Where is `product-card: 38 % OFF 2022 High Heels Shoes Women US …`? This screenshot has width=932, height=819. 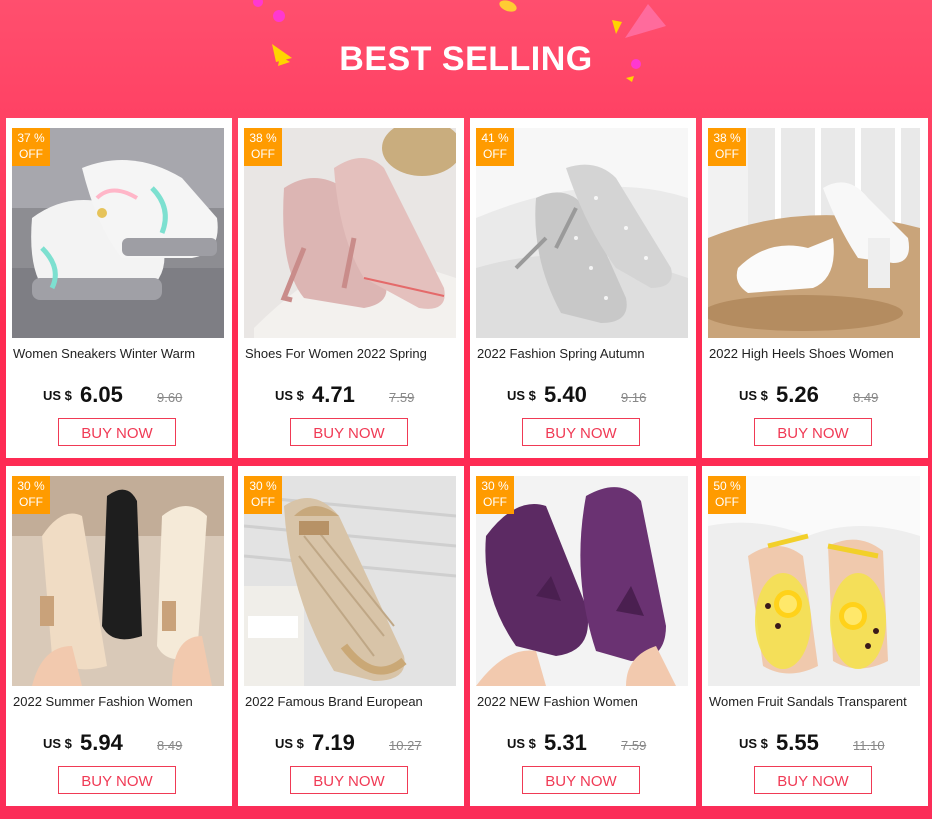
product-card: 38 % OFF 2022 High Heels Shoes Women US … is located at coordinates (815, 288).